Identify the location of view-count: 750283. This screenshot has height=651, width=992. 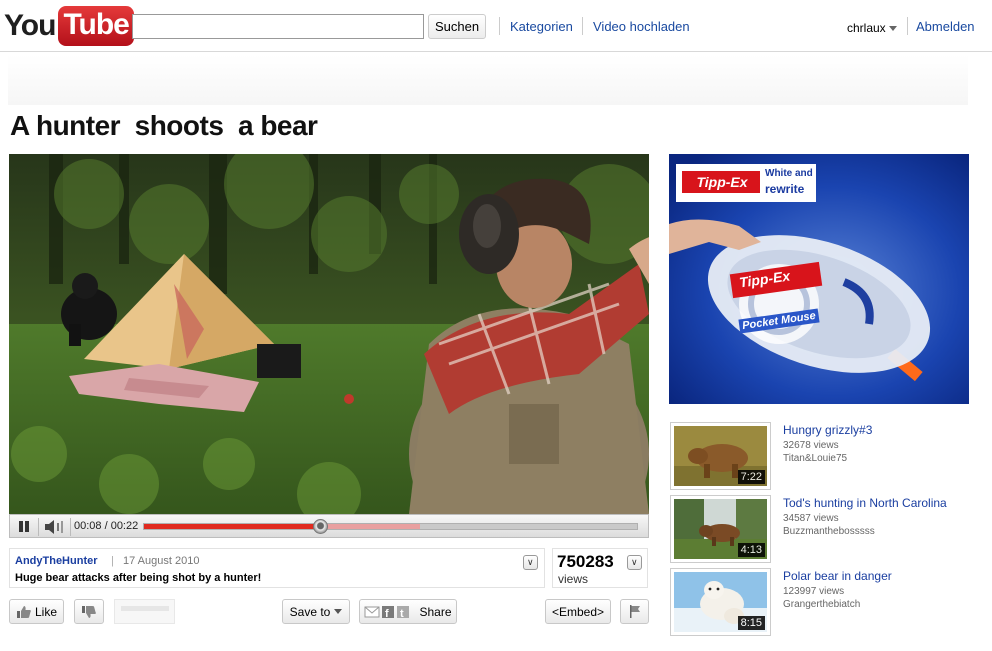
(585, 561).